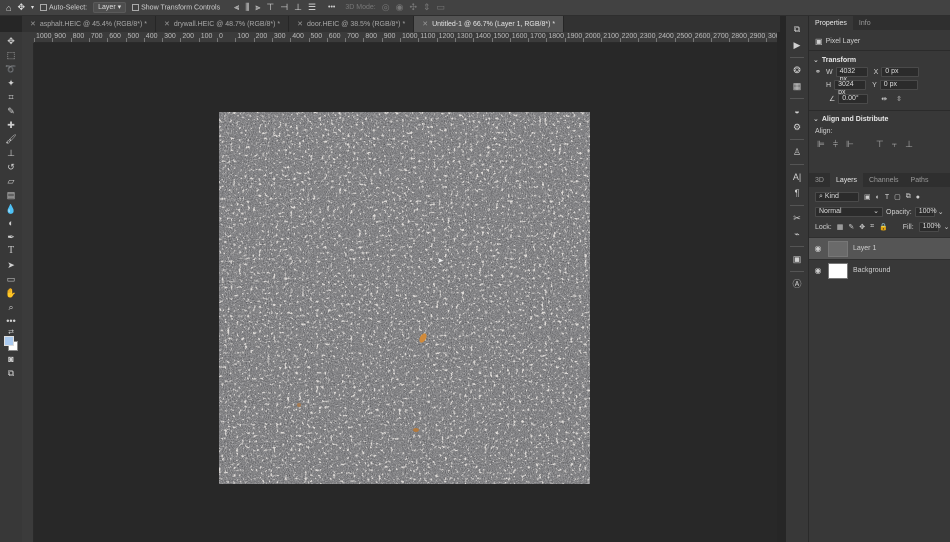 Image resolution: width=950 pixels, height=542 pixels. Describe the element at coordinates (835, 144) in the screenshot. I see `align-horizontal-centers-icon: ⫩` at that location.